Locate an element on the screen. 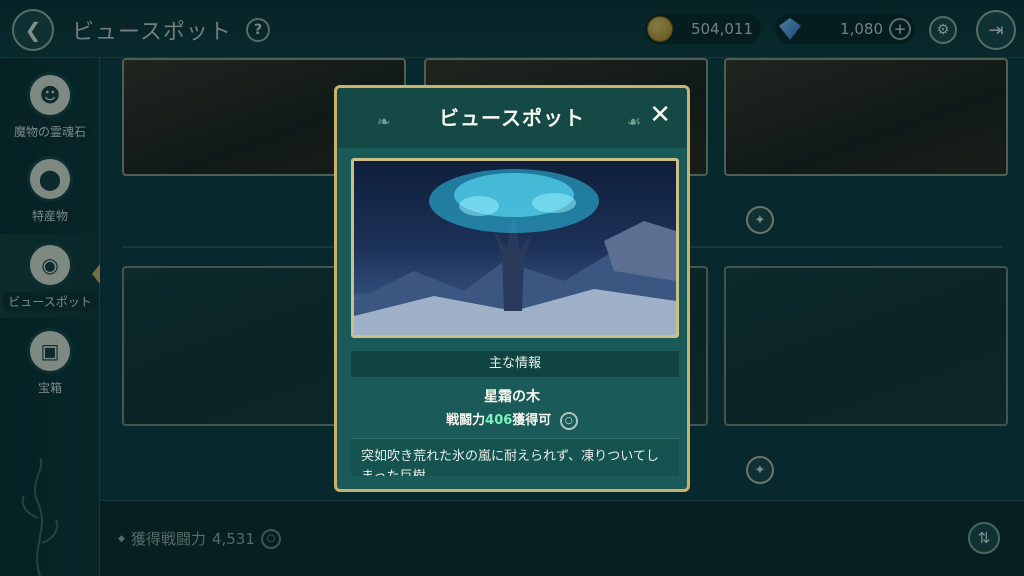  viewspot-power: 戦闘力406獲得可 ○ is located at coordinates (512, 419).